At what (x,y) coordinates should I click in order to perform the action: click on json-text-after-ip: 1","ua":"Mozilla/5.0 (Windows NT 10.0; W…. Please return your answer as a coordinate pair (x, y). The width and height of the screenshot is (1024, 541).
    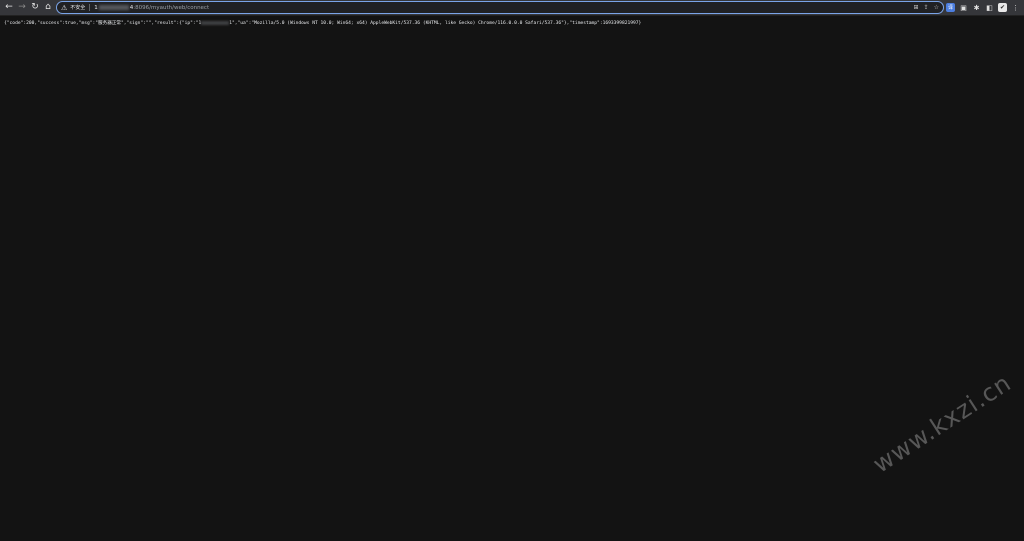
    Looking at the image, I should click on (435, 23).